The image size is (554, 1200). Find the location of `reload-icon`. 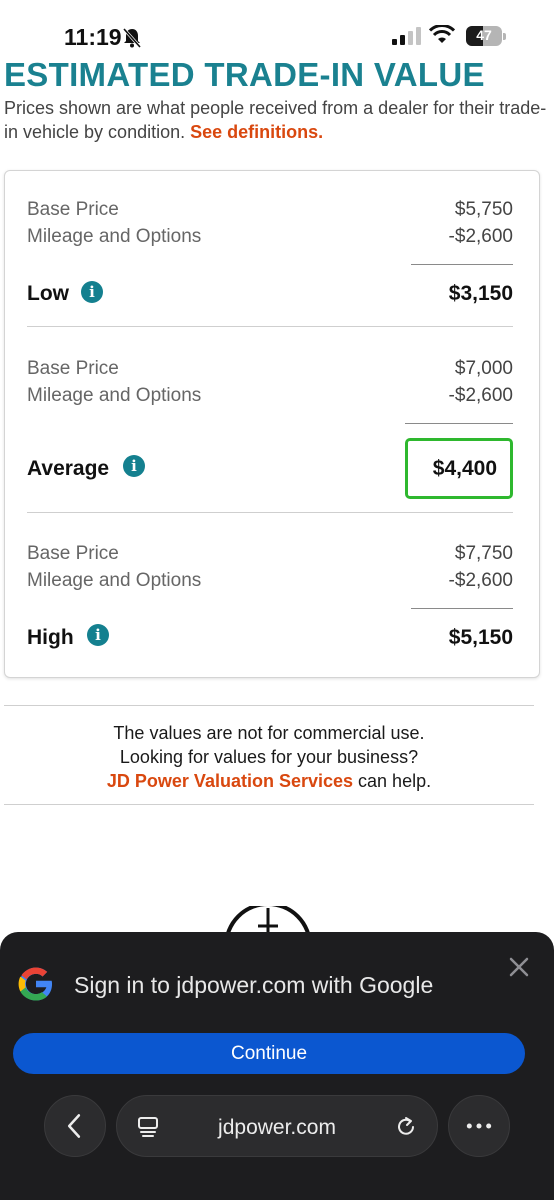

reload-icon is located at coordinates (406, 1127).